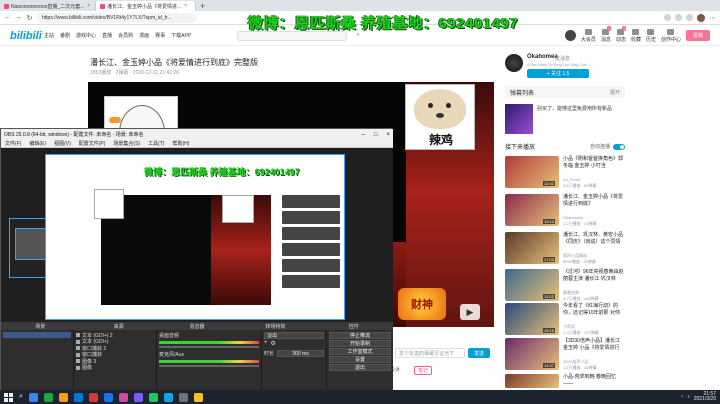  Describe the element at coordinates (580, 223) in the screenshot. I see `video-stats: 1.2万播放 · 33弹幕` at that location.